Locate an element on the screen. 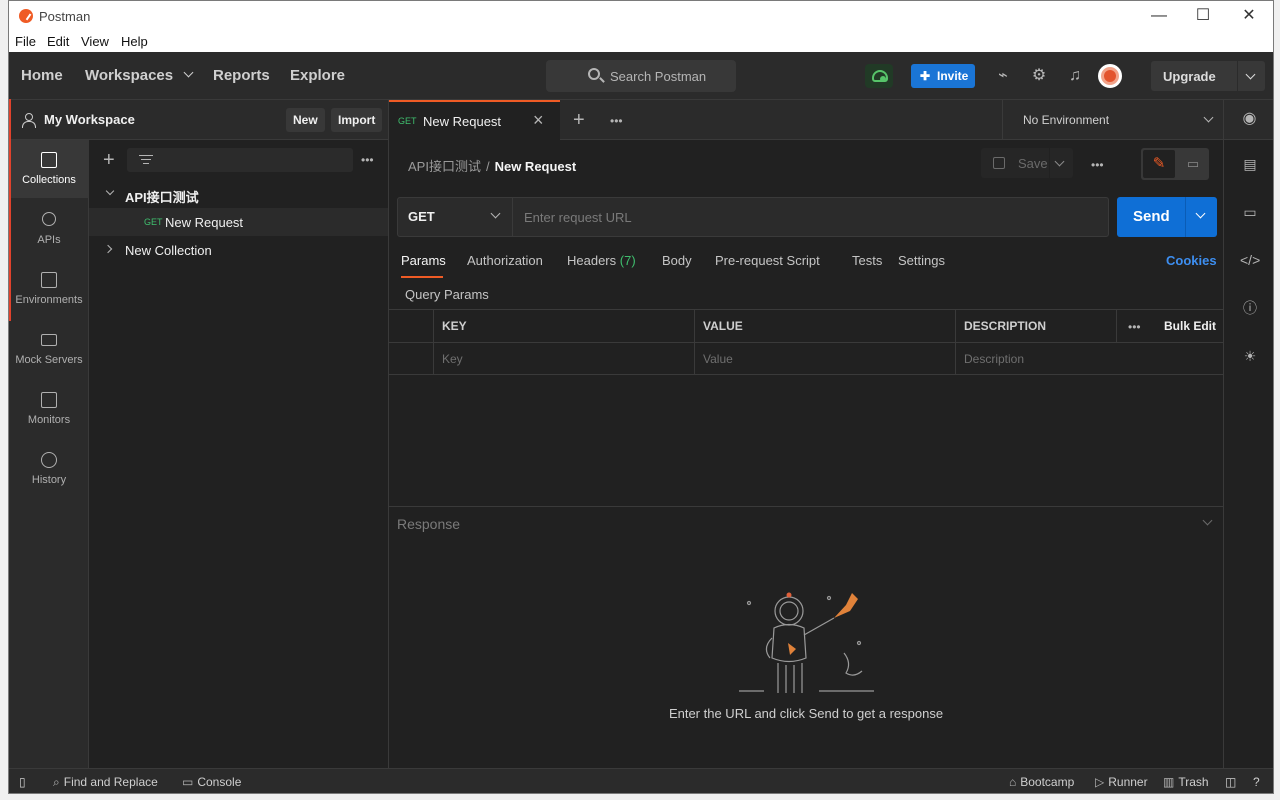 Image resolution: width=1280 pixels, height=800 pixels. sync-status-icon is located at coordinates (879, 76).